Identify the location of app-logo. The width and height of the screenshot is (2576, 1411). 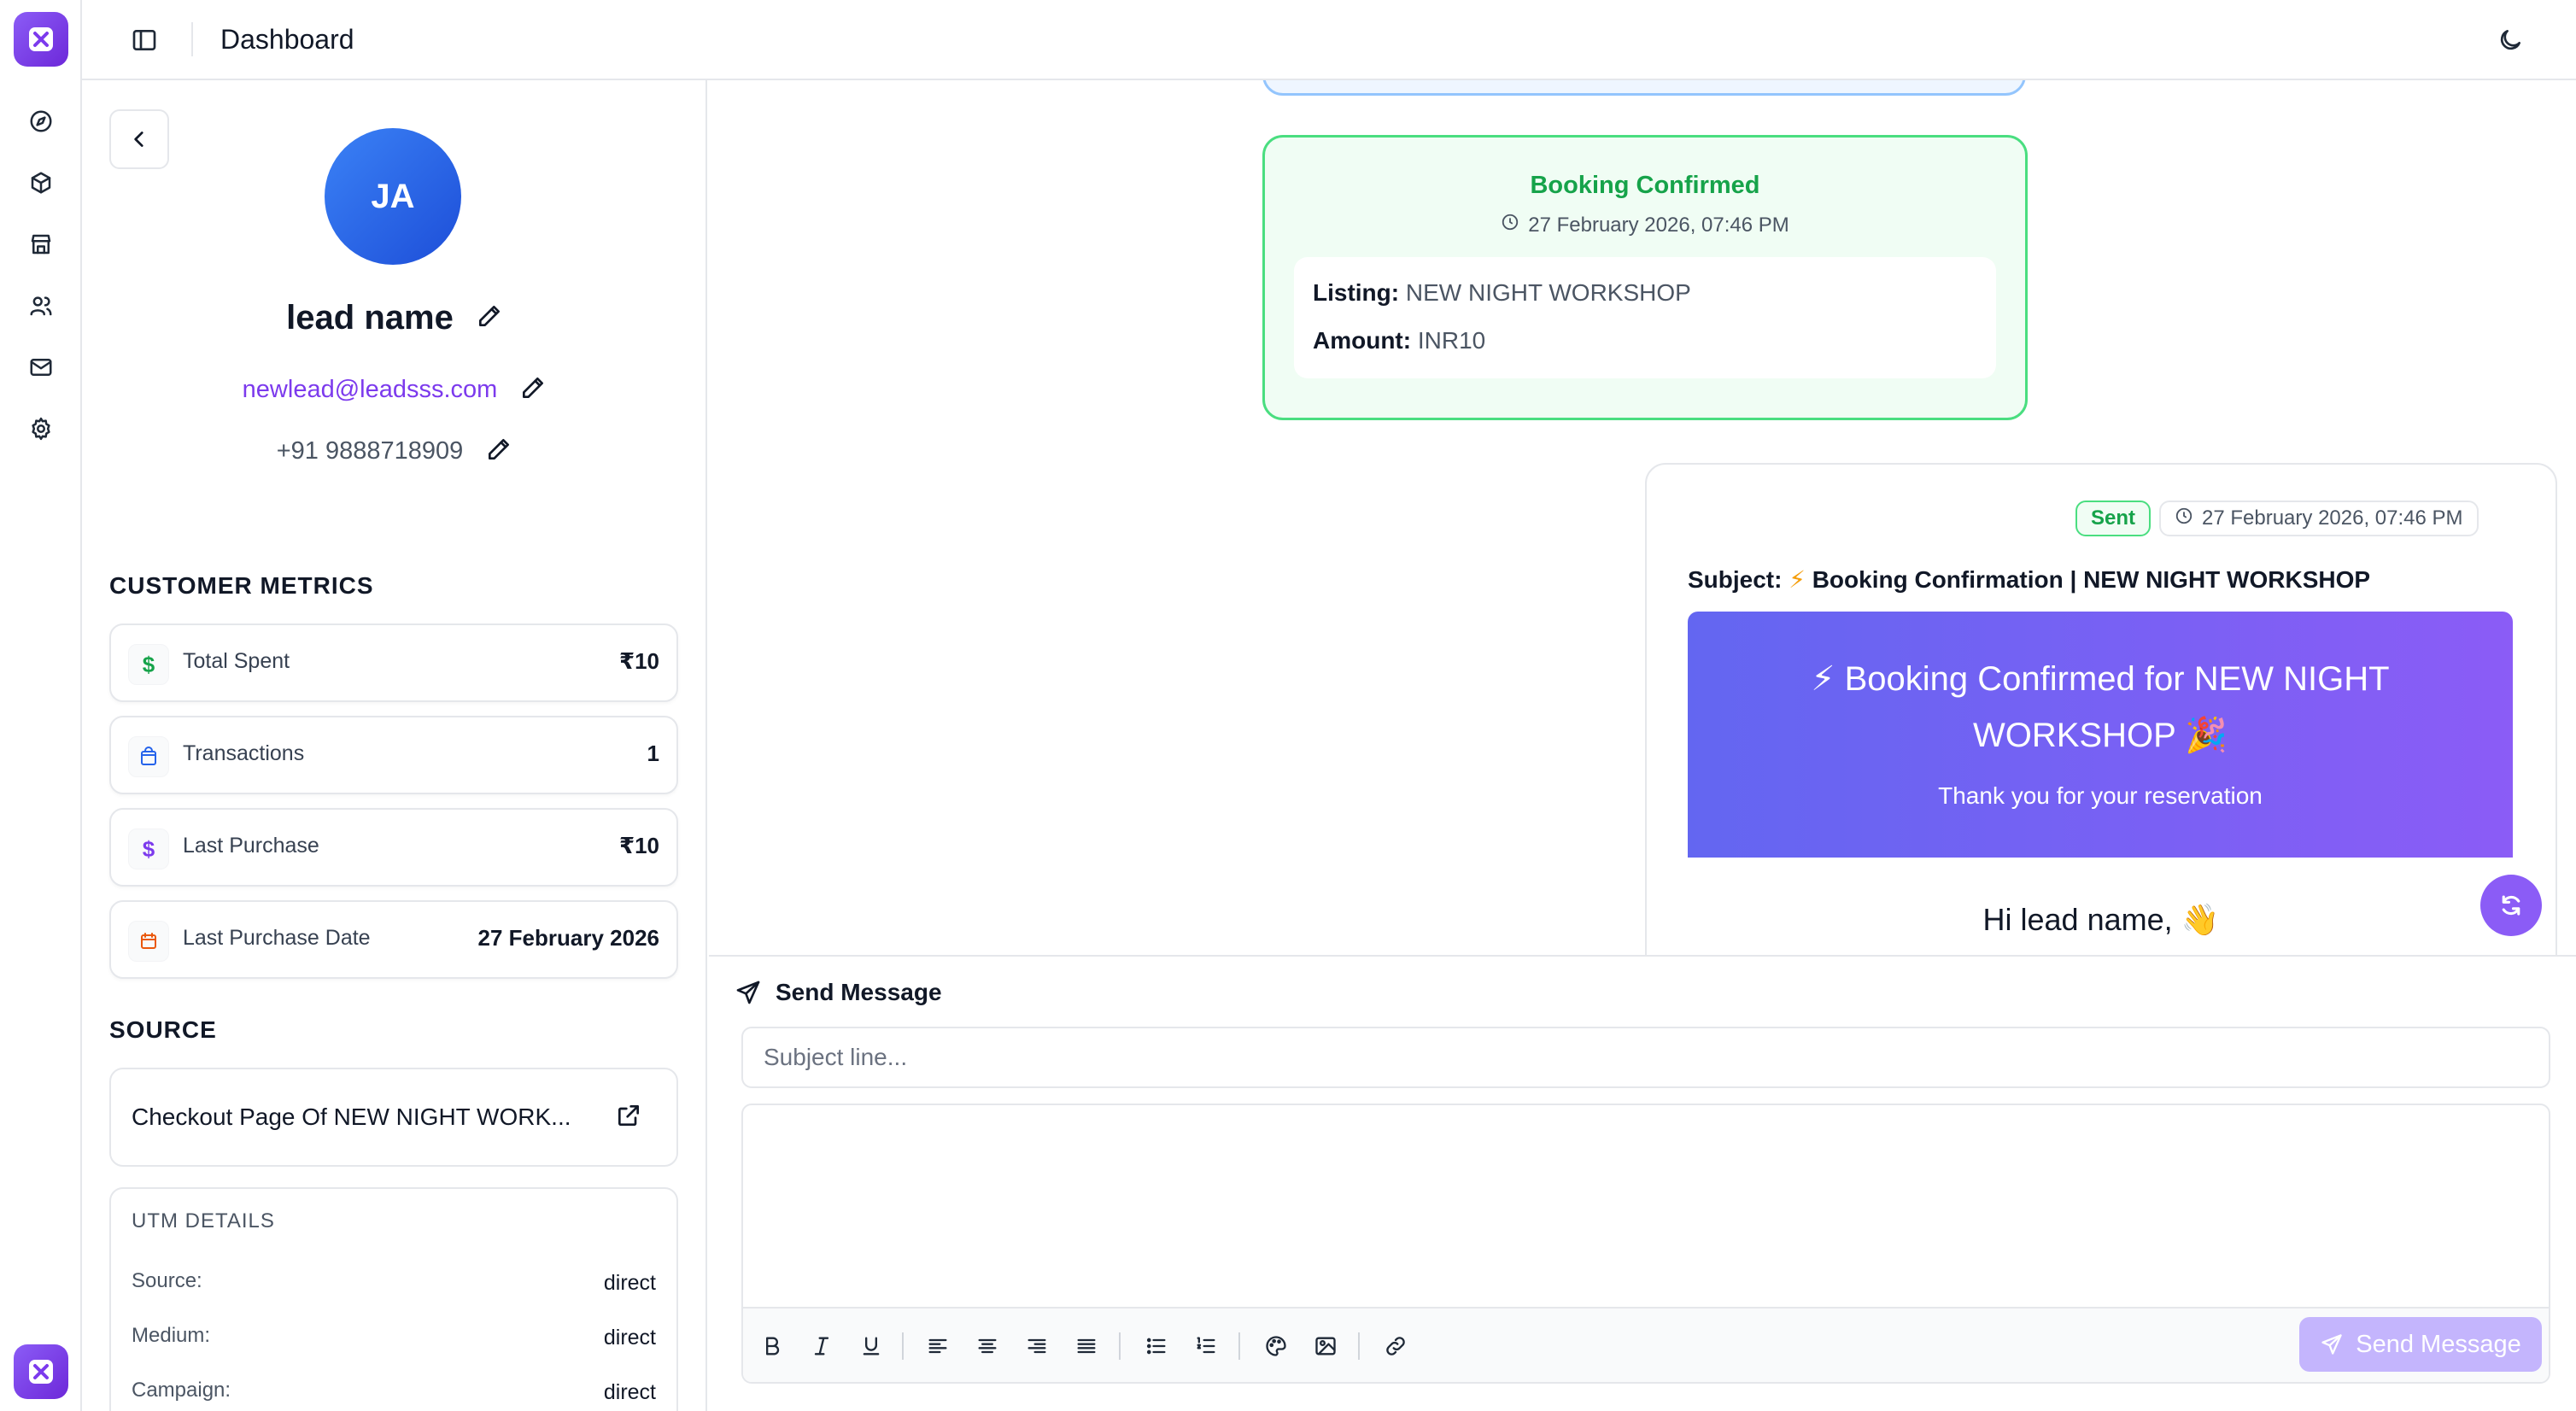
(41, 39).